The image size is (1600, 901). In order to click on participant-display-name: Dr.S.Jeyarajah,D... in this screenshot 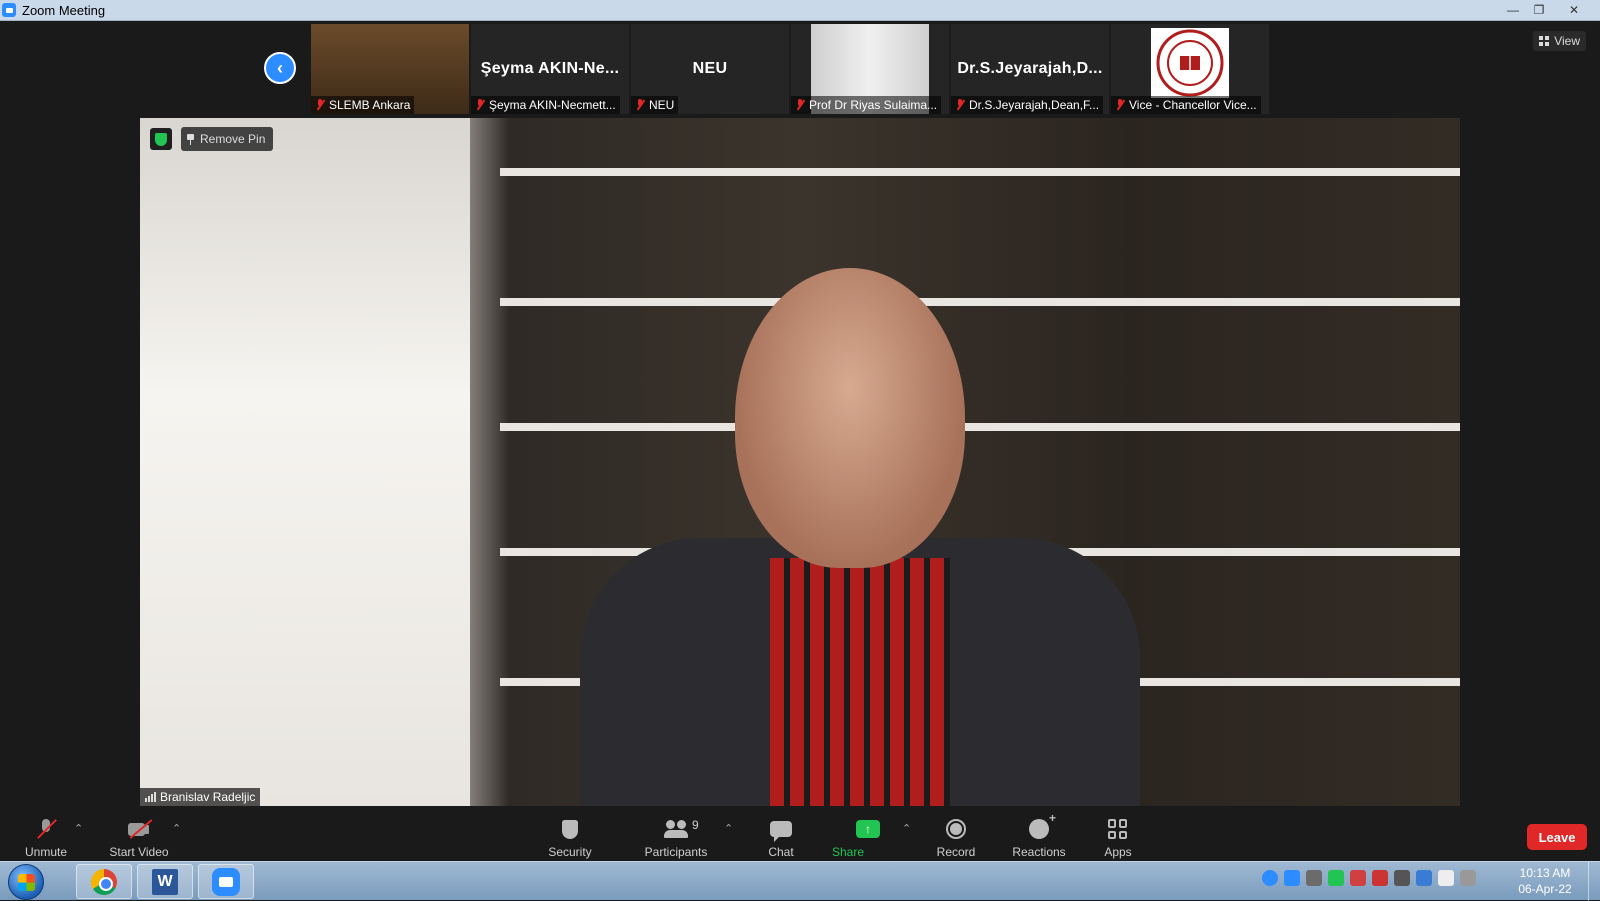, I will do `click(1030, 68)`.